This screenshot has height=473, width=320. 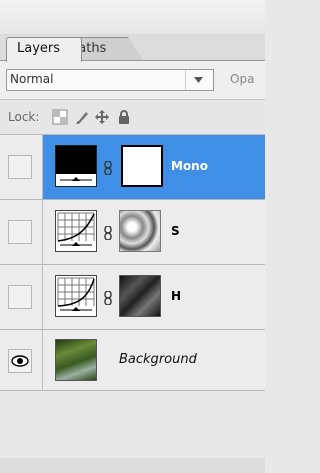 I want to click on panel-bottom-band, so click(x=132, y=465).